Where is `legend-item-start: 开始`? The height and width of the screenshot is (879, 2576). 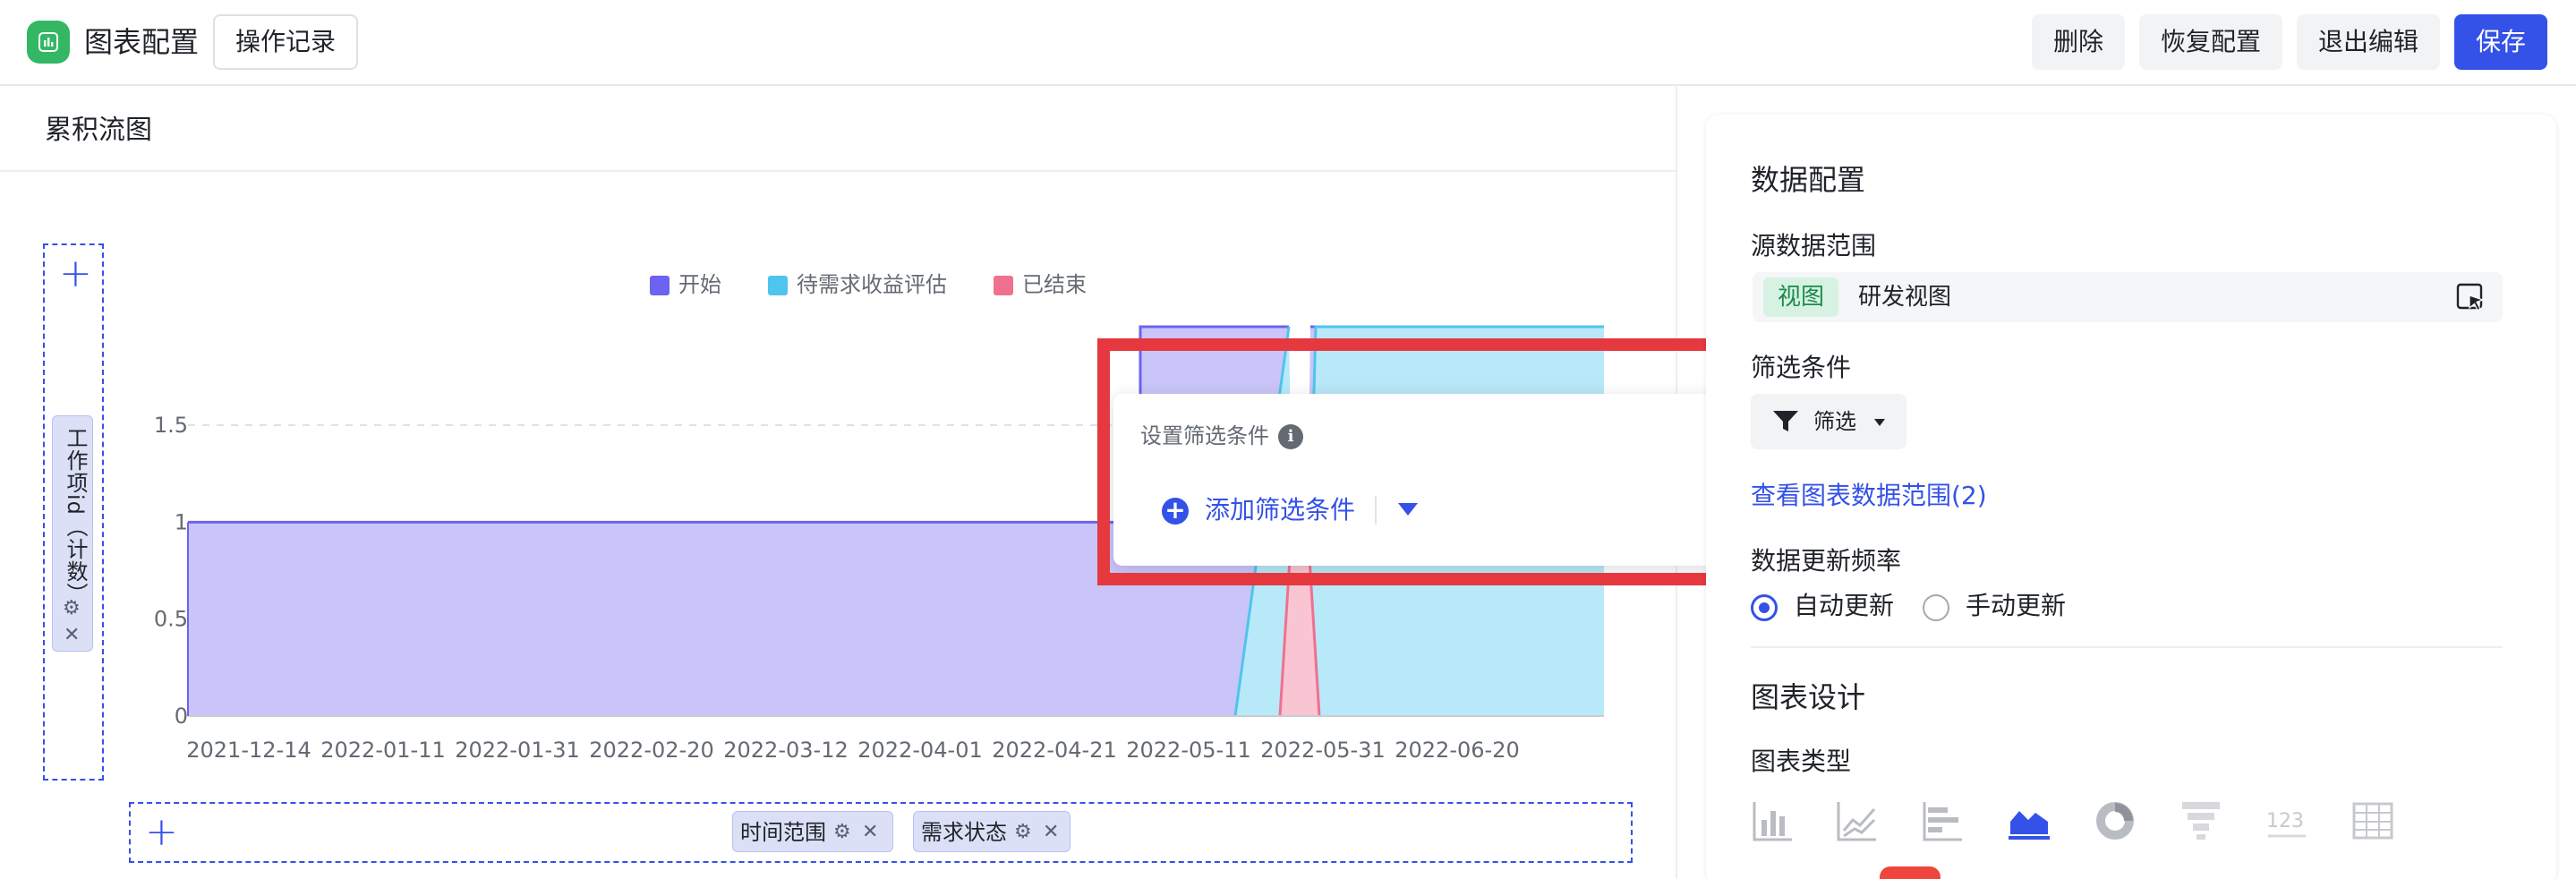 legend-item-start: 开始 is located at coordinates (699, 284).